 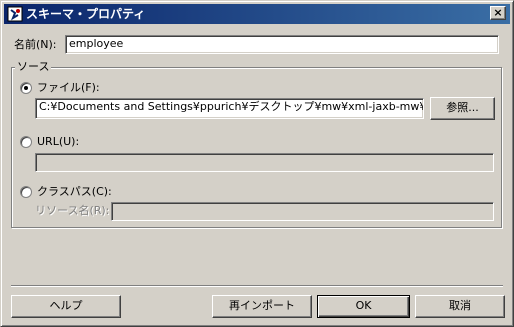 I want to click on url-input, so click(x=264, y=162).